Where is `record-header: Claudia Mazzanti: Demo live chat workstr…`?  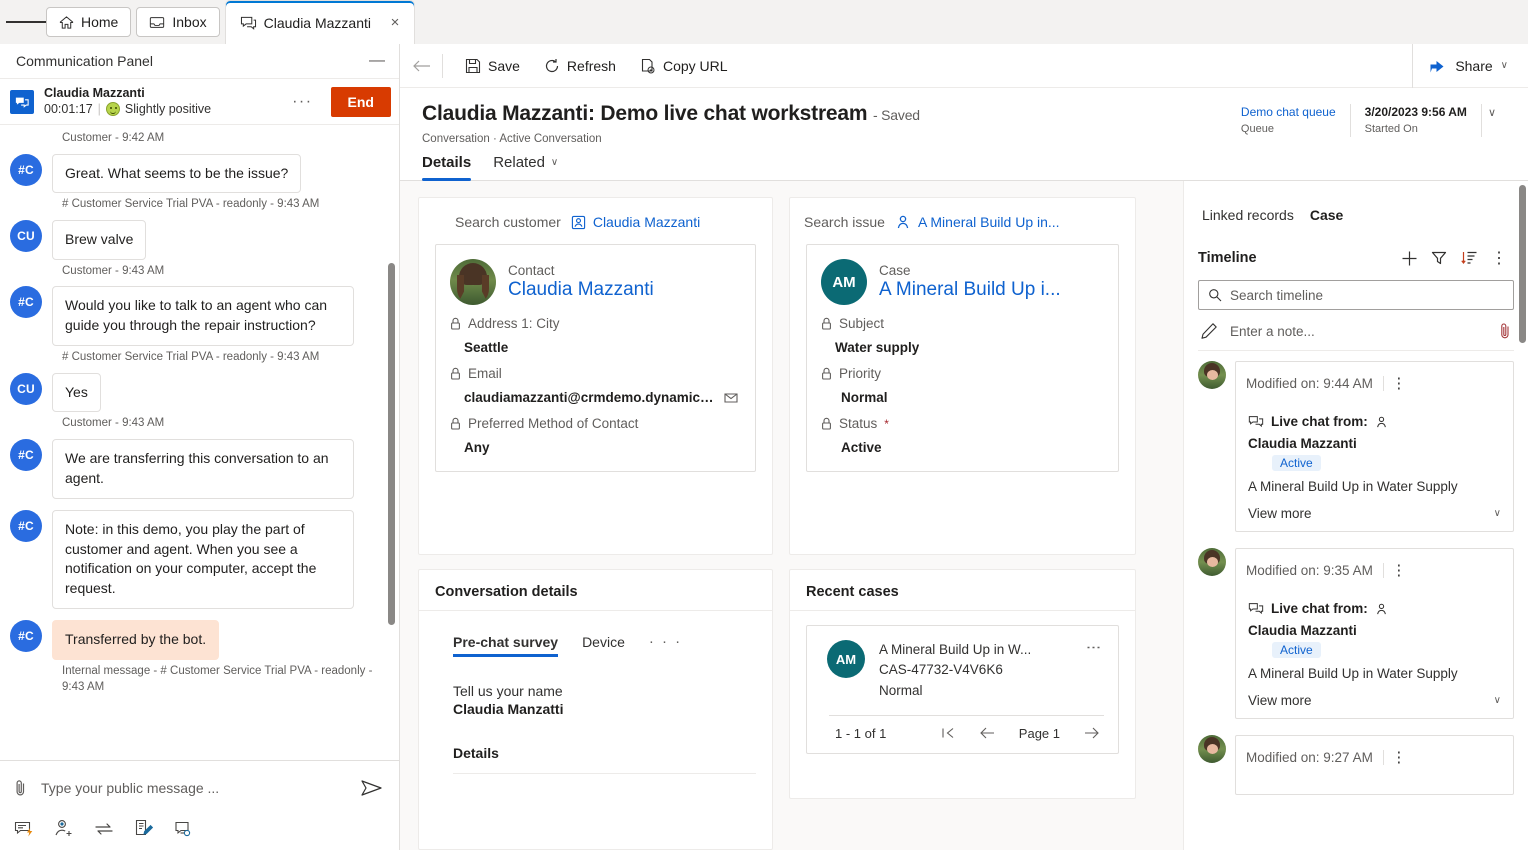
record-header: Claudia Mazzanti: Demo live chat workstr… is located at coordinates (964, 116).